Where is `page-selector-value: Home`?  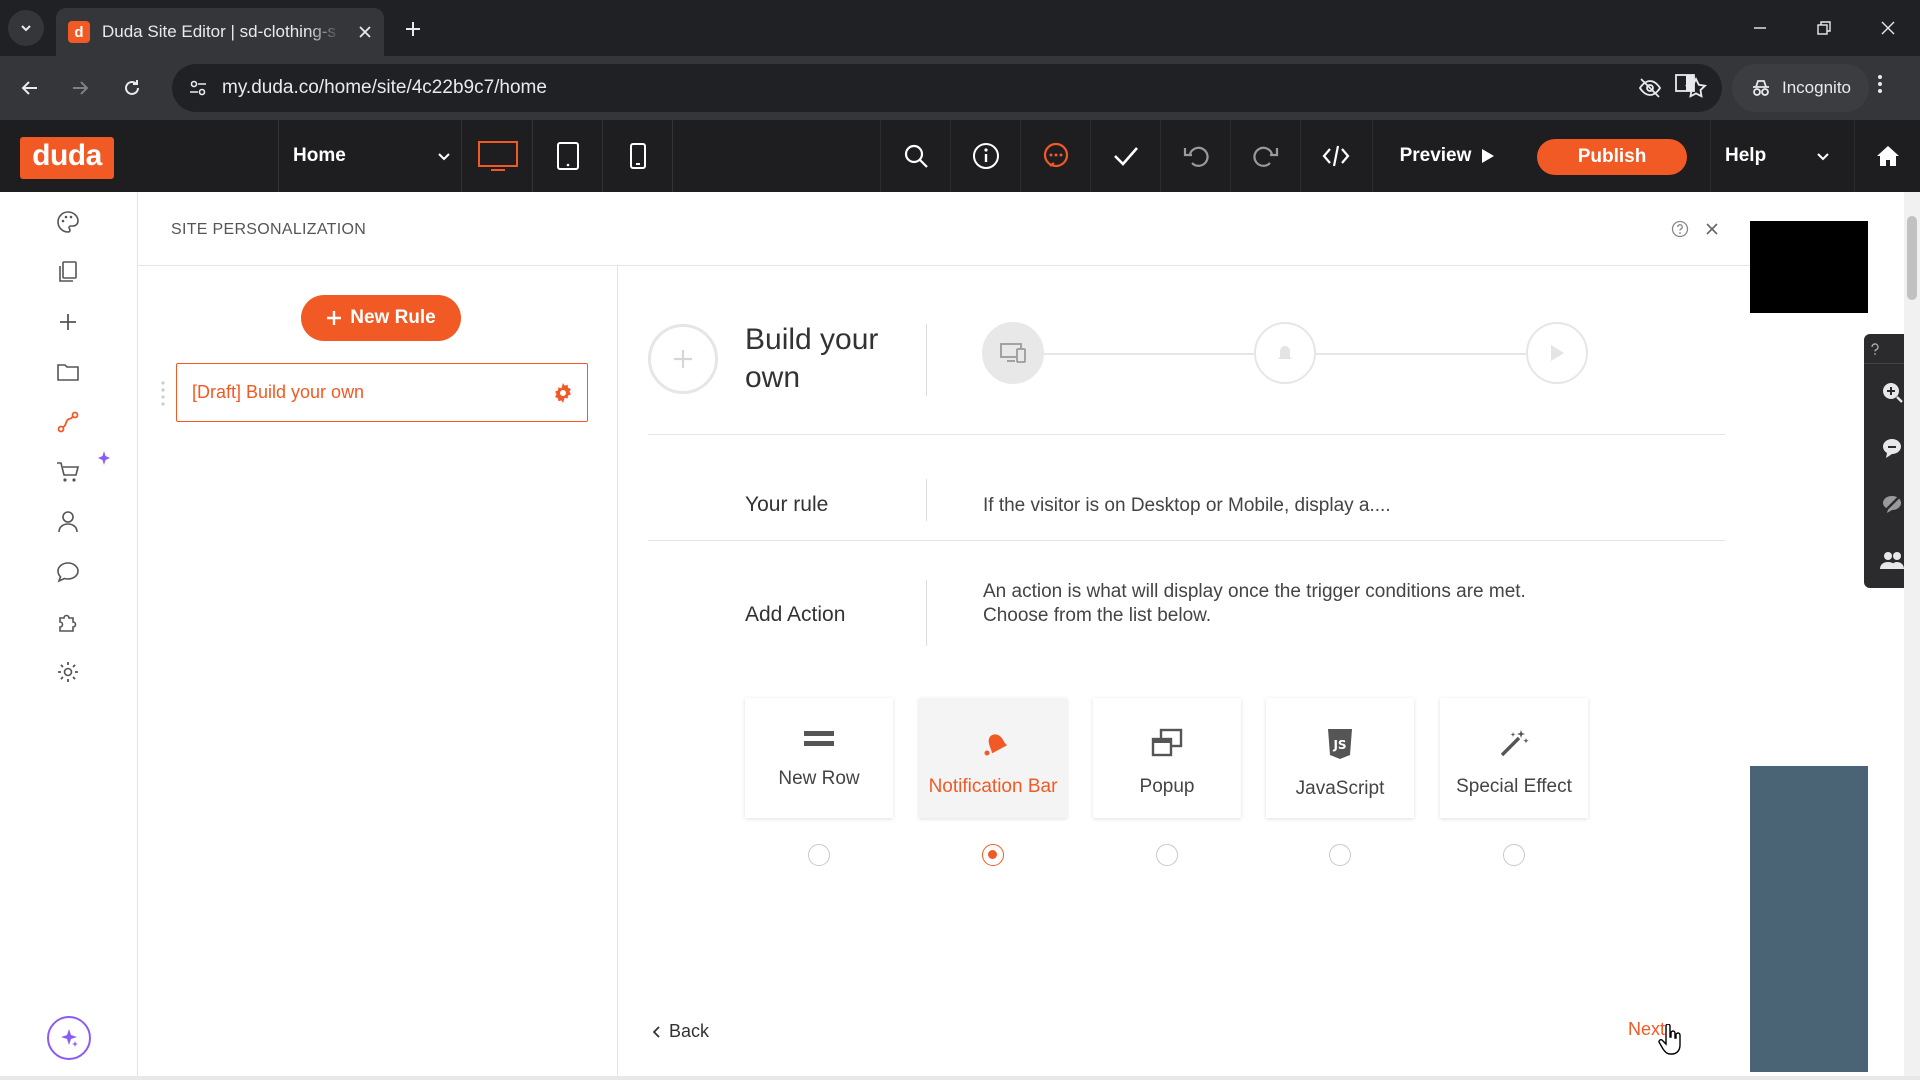 page-selector-value: Home is located at coordinates (319, 155).